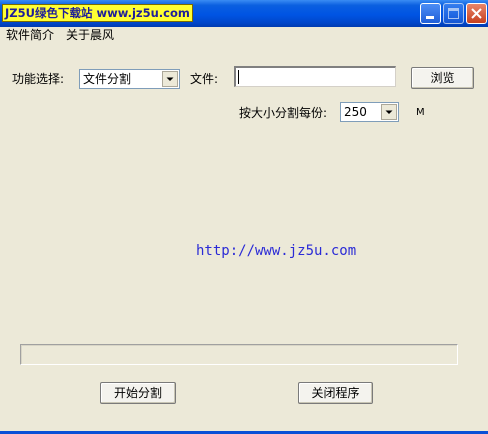 The height and width of the screenshot is (434, 488). Describe the element at coordinates (283, 113) in the screenshot. I see `split-size-label: 按大小分割每份:` at that location.